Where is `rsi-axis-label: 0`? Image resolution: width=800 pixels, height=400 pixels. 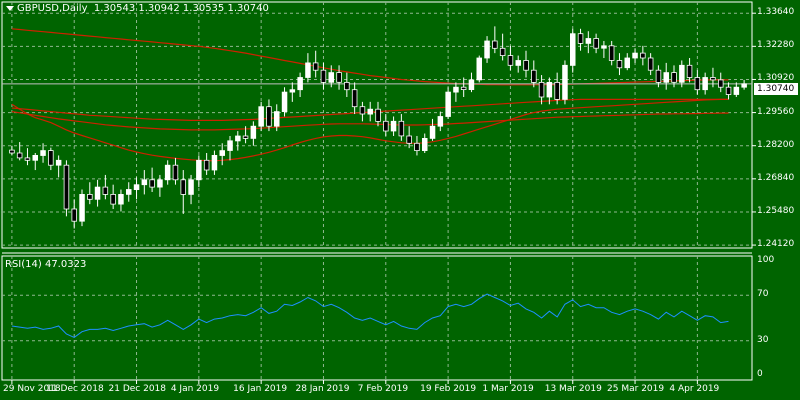 rsi-axis-label: 0 is located at coordinates (760, 374).